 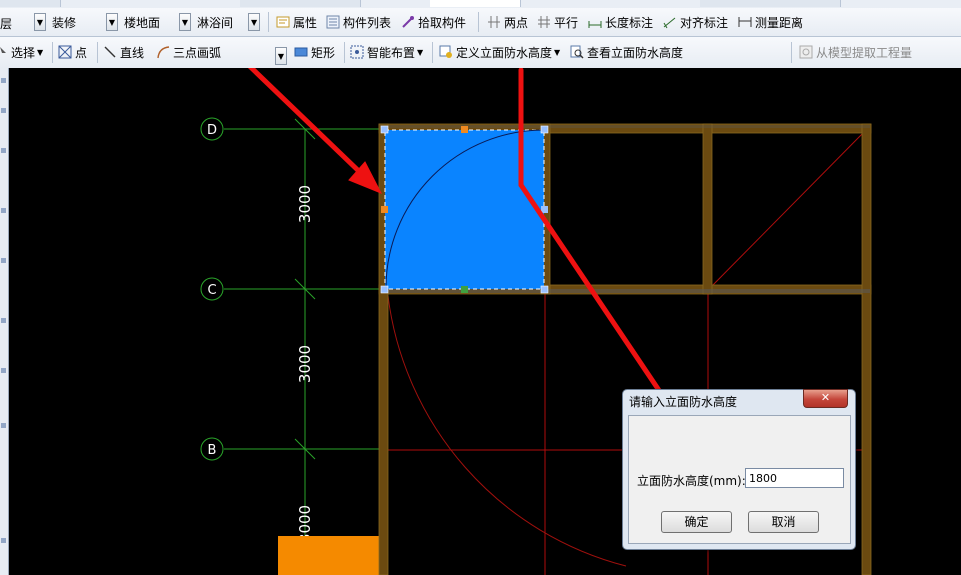 I want to click on define-height-icon, so click(x=446, y=52).